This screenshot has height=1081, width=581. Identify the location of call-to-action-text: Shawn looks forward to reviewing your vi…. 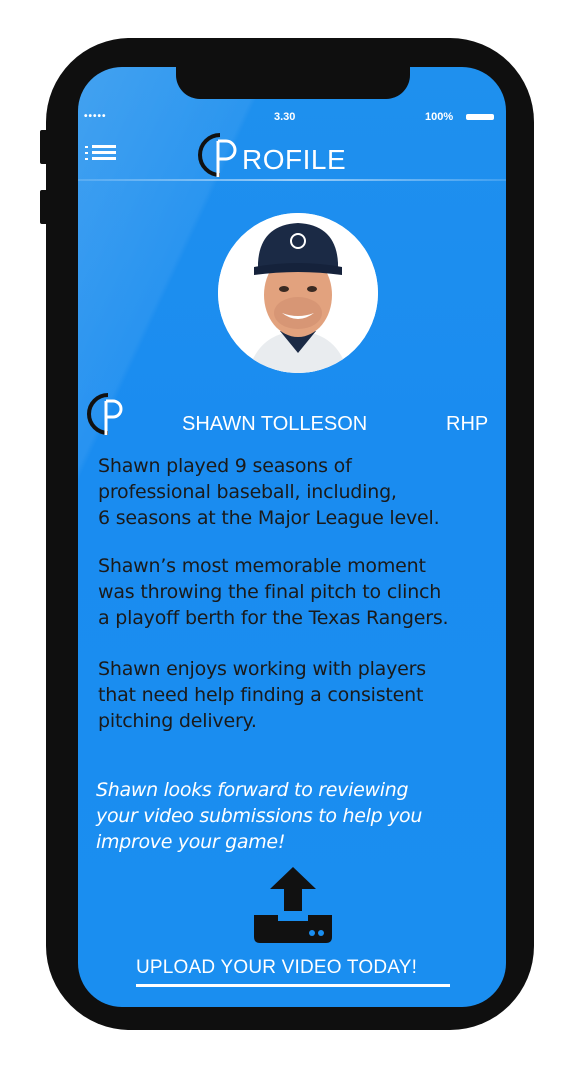
(259, 816).